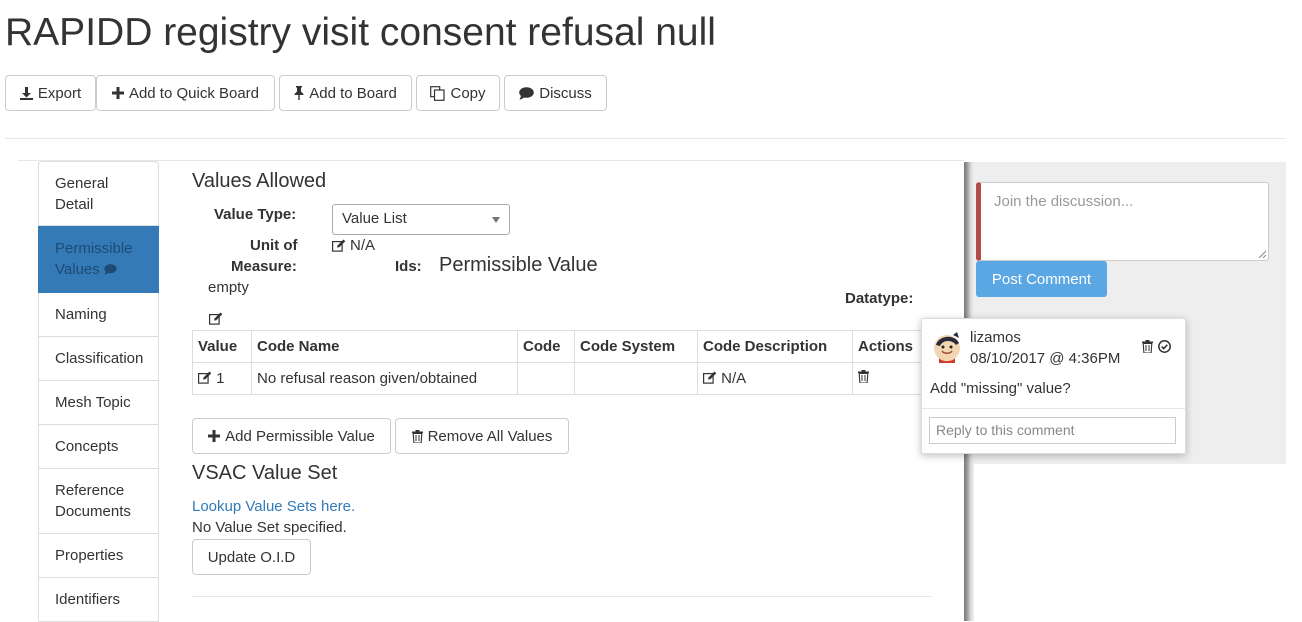  What do you see at coordinates (222, 346) in the screenshot?
I see `column-header-value: Value` at bounding box center [222, 346].